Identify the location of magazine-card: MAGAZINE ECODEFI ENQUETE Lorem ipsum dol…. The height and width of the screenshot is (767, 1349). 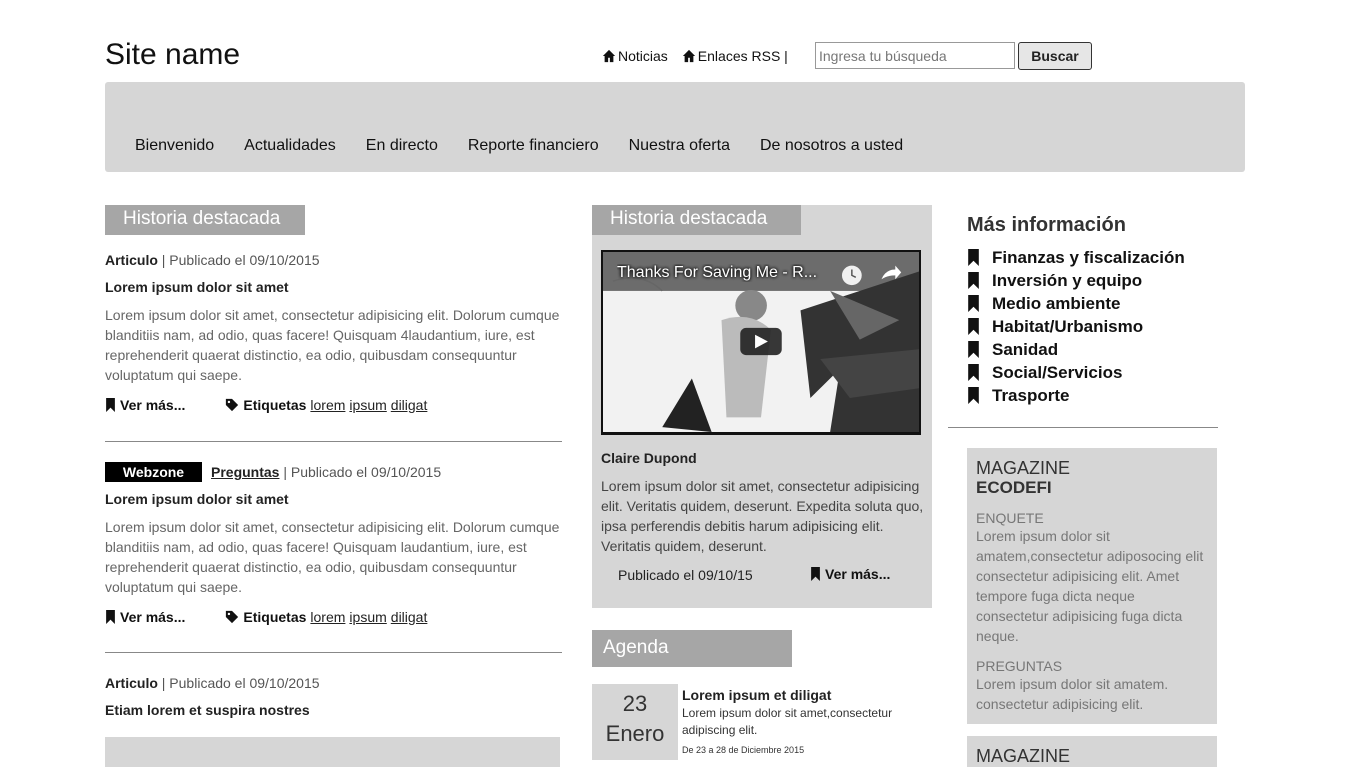
(1092, 586).